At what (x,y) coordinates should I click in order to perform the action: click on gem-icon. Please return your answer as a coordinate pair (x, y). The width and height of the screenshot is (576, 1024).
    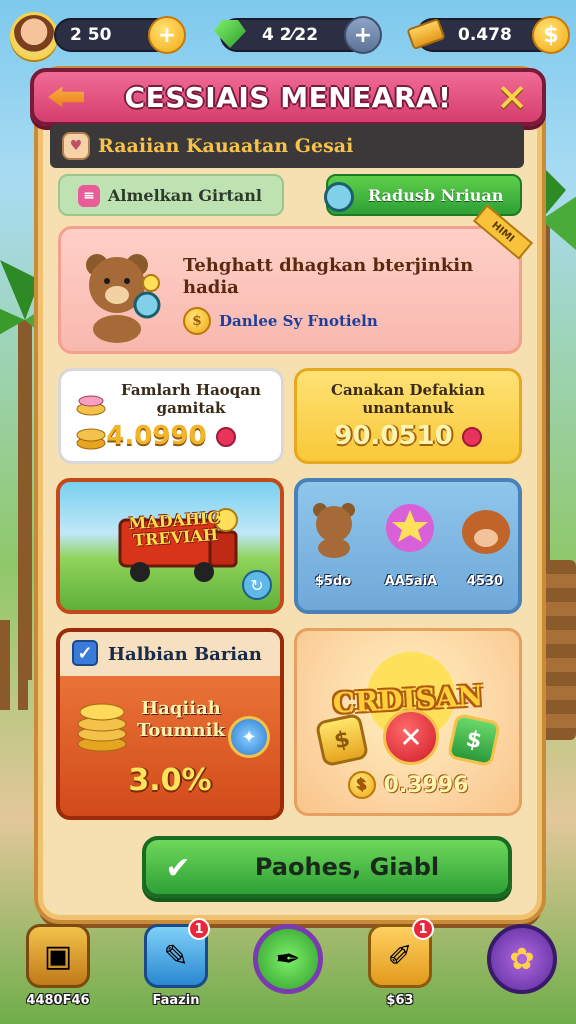
    Looking at the image, I should click on (230, 34).